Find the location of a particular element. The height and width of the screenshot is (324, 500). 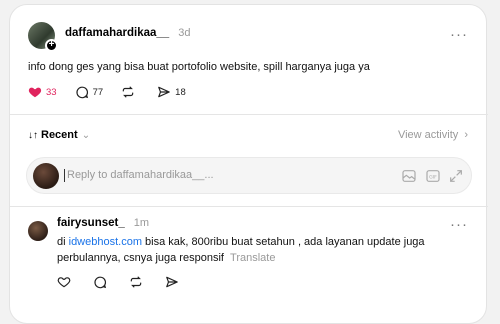

reply-header: fairysunset_ 1m is located at coordinates (103, 223).